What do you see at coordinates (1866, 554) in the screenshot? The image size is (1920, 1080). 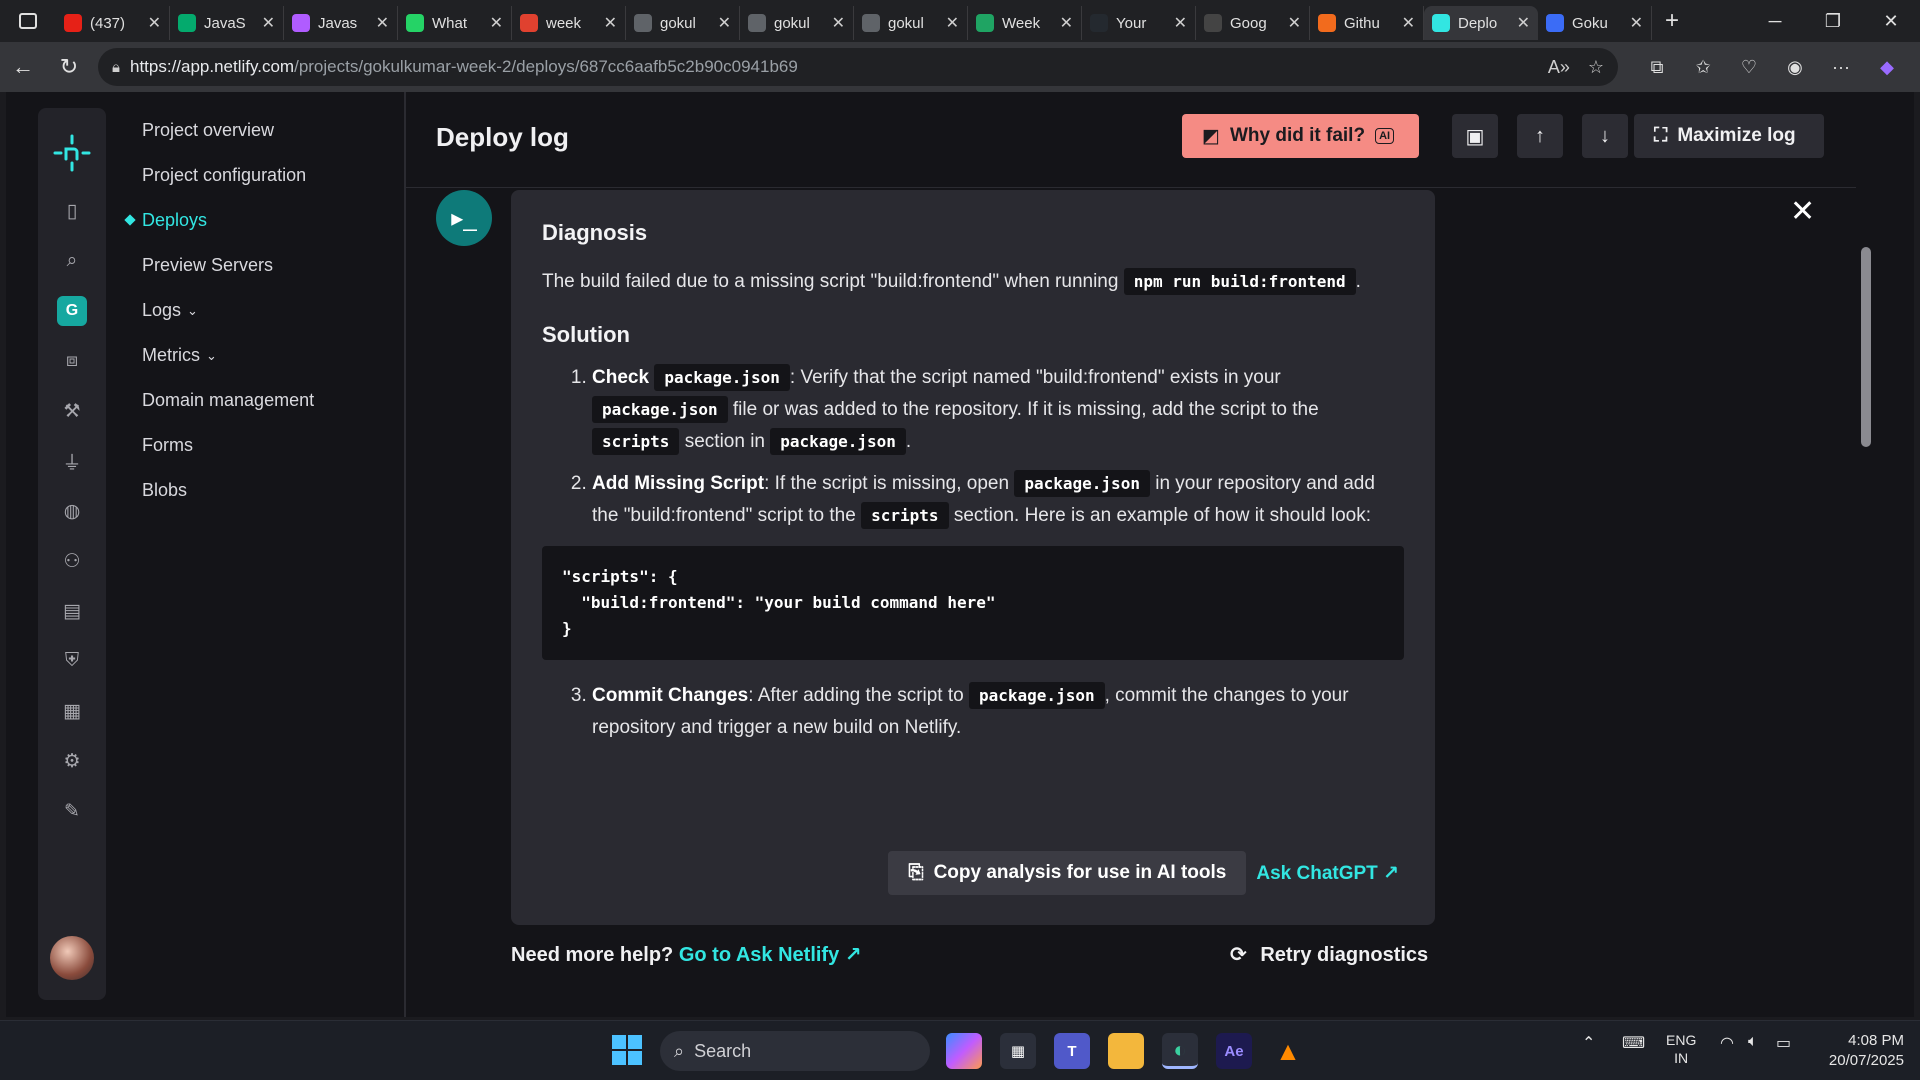 I see `page-scrollbar` at bounding box center [1866, 554].